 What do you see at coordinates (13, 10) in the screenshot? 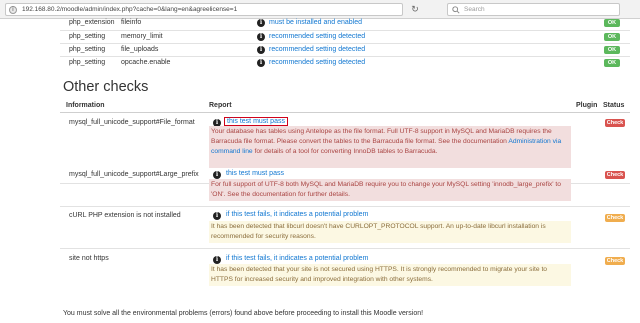
I see `site-info-icon: i` at bounding box center [13, 10].